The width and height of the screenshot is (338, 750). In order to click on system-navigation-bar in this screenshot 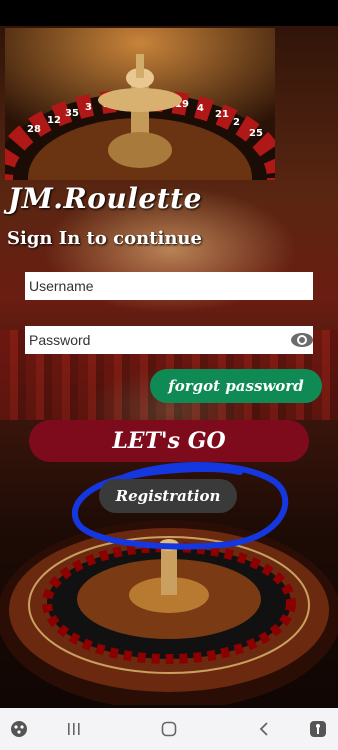, I will do `click(169, 729)`.